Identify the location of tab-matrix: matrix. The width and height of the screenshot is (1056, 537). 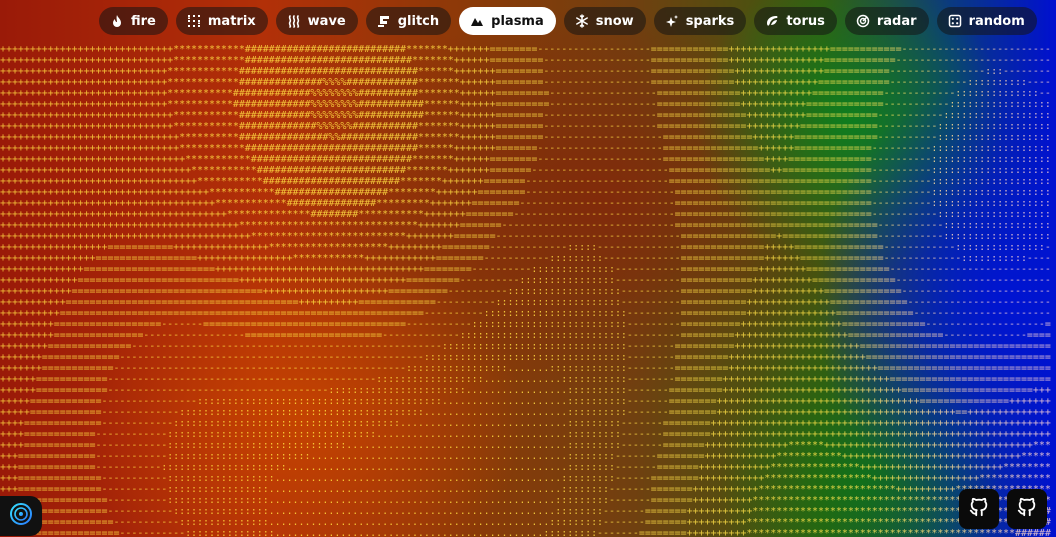
(221, 21).